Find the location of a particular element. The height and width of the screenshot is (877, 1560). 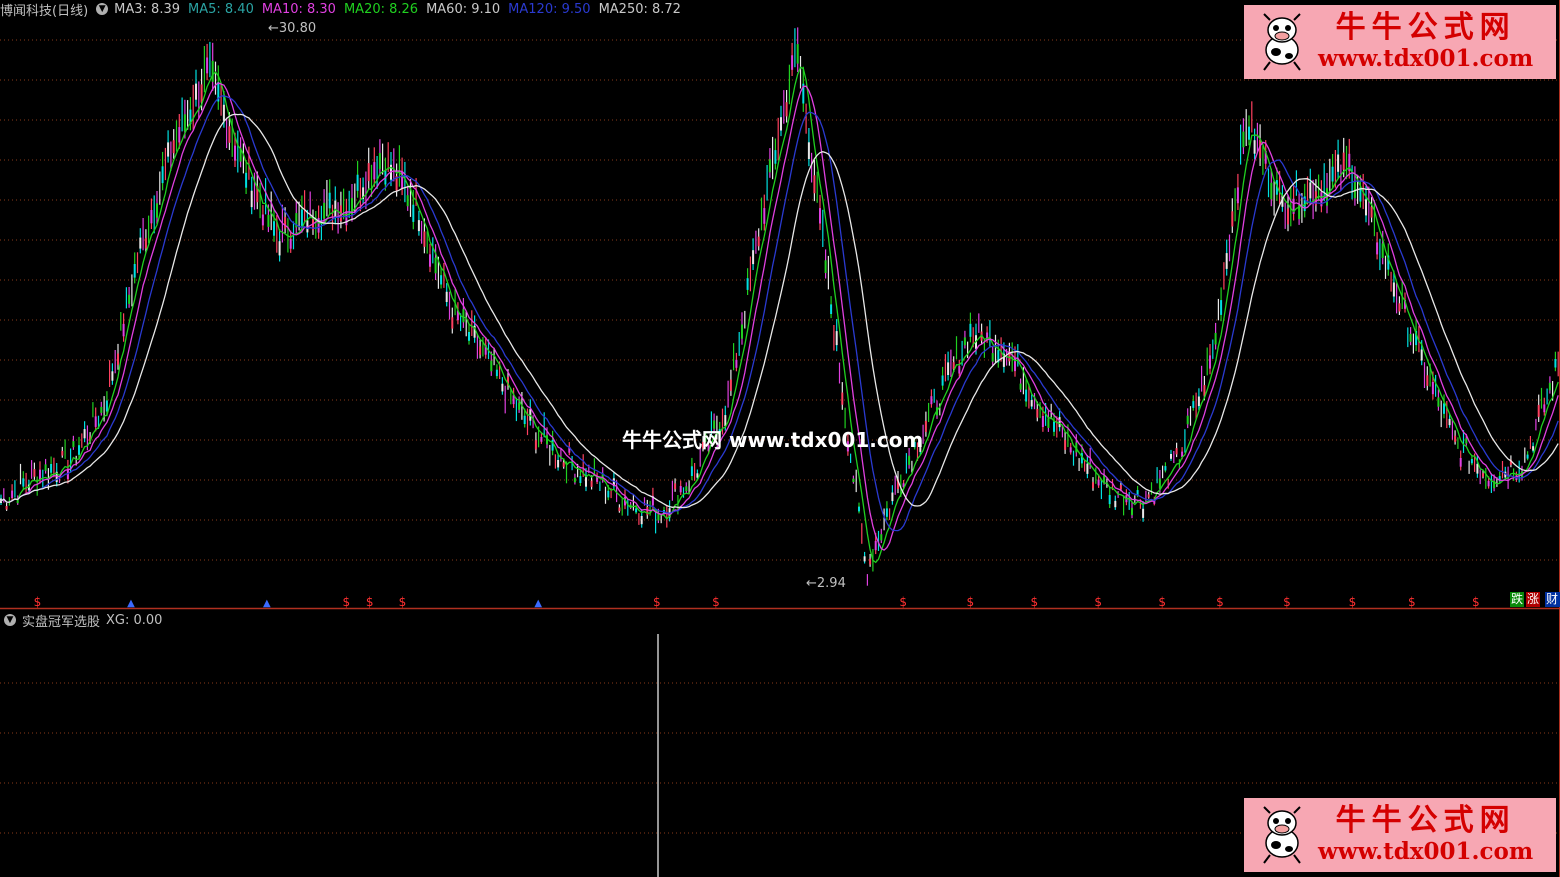

sub-panel-title: 实盘冠军选股 is located at coordinates (61, 620).